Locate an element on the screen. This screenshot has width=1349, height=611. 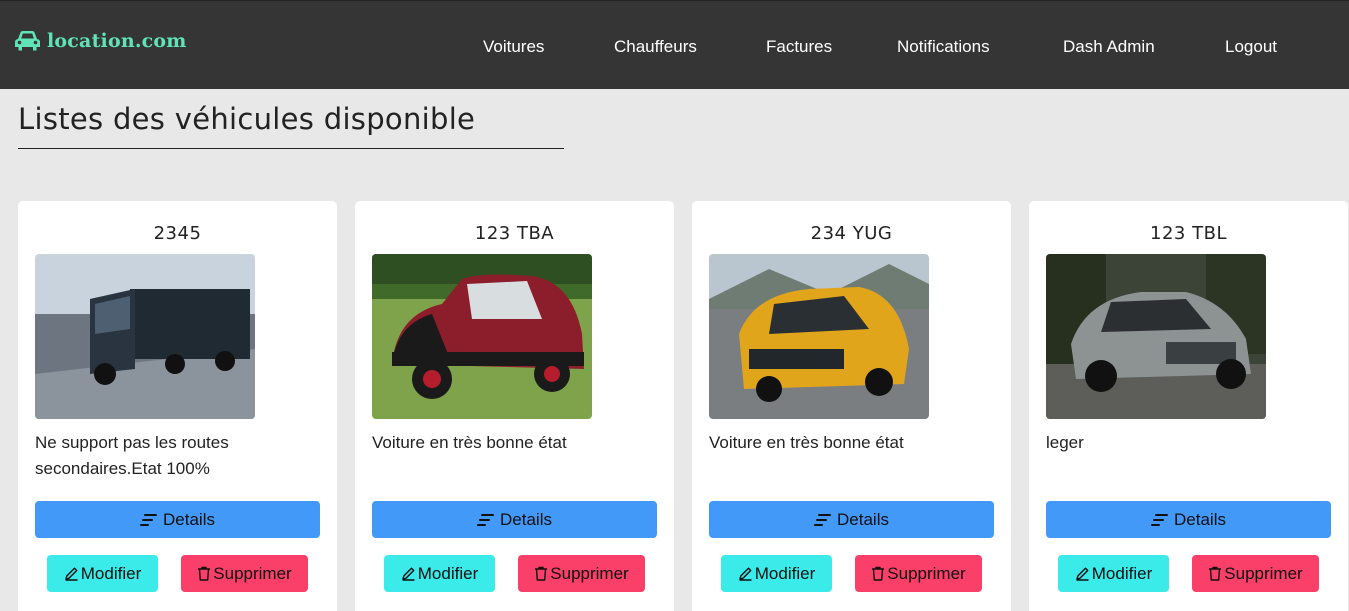
vehicle-code: 123 TBL is located at coordinates (1188, 233).